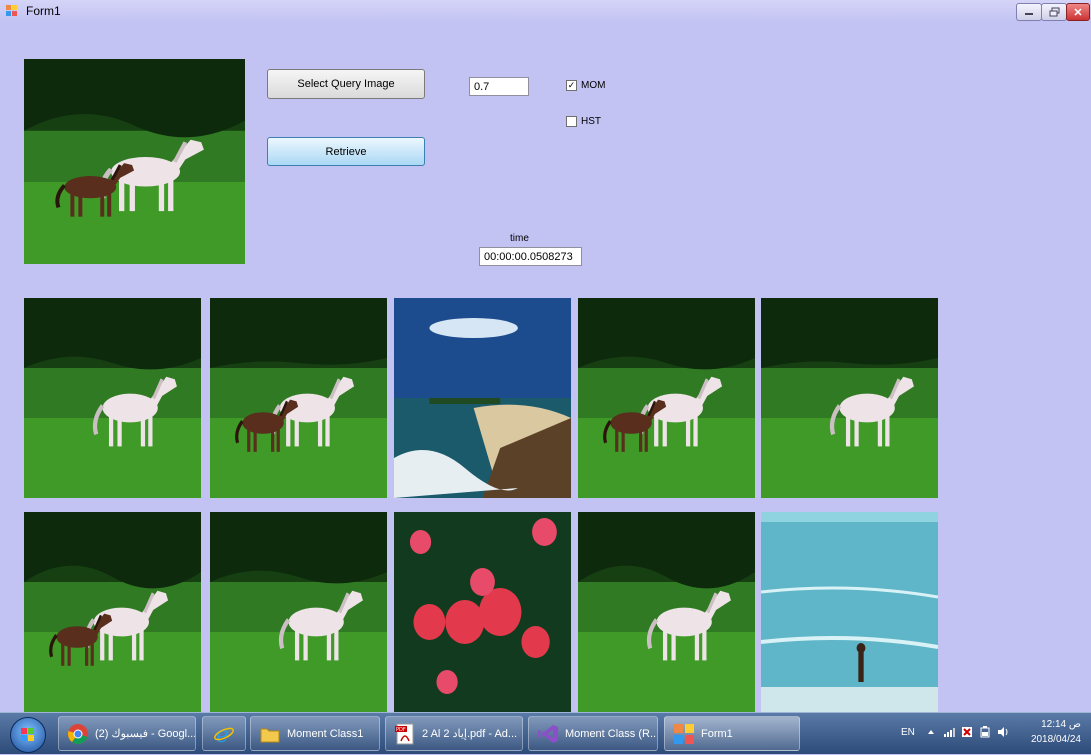 The height and width of the screenshot is (755, 1091). Describe the element at coordinates (571, 121) in the screenshot. I see `hst-checkbox-box` at that location.